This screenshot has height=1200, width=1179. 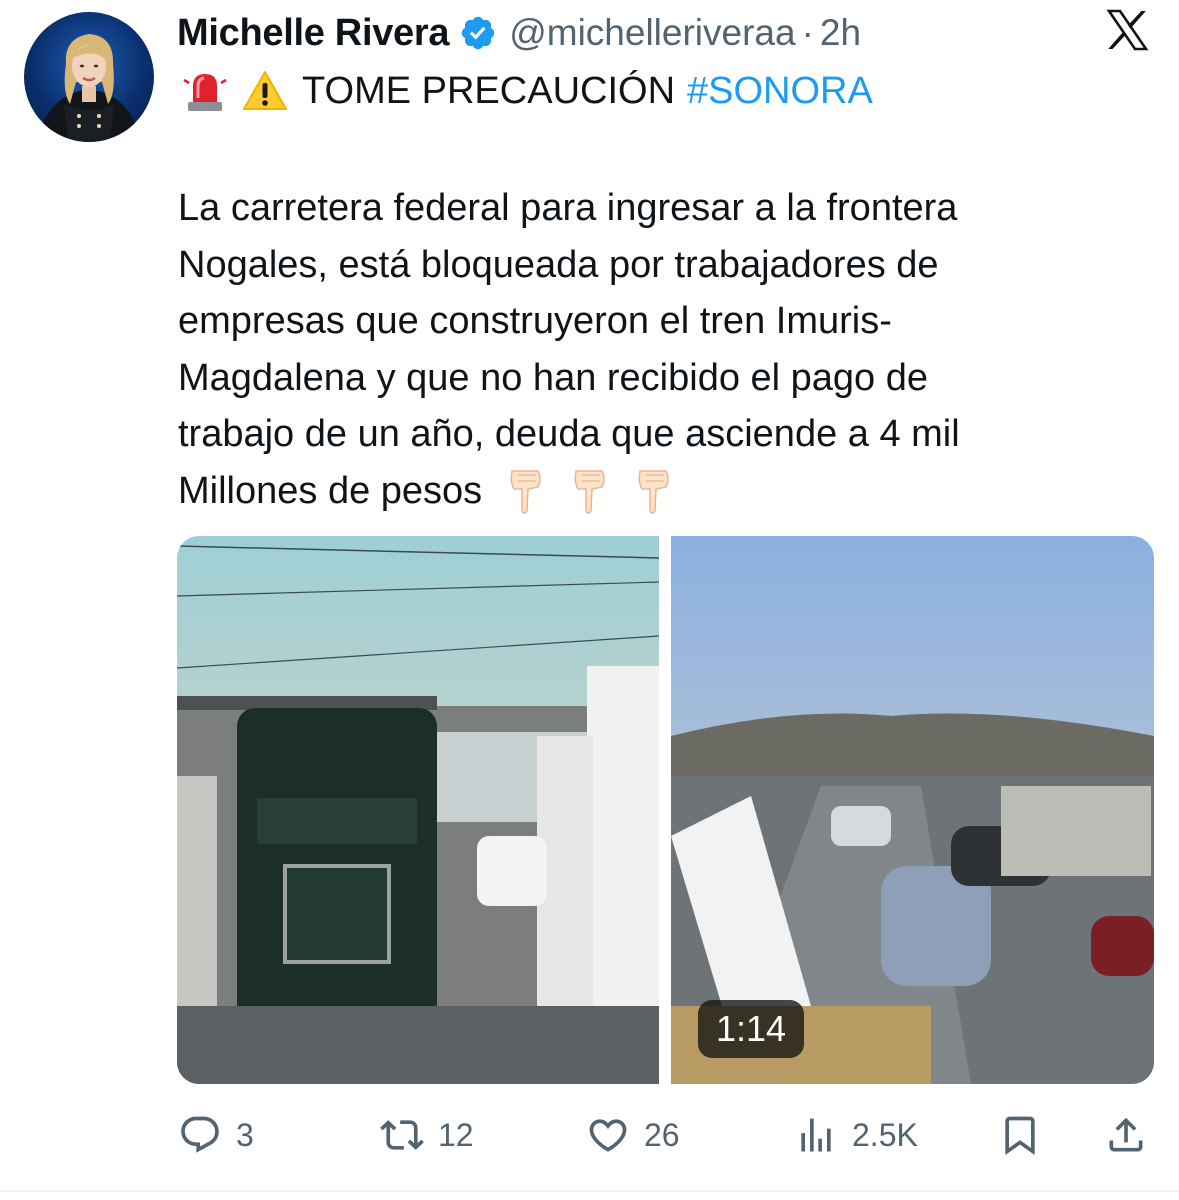 What do you see at coordinates (200, 1134) in the screenshot?
I see `reply-icon` at bounding box center [200, 1134].